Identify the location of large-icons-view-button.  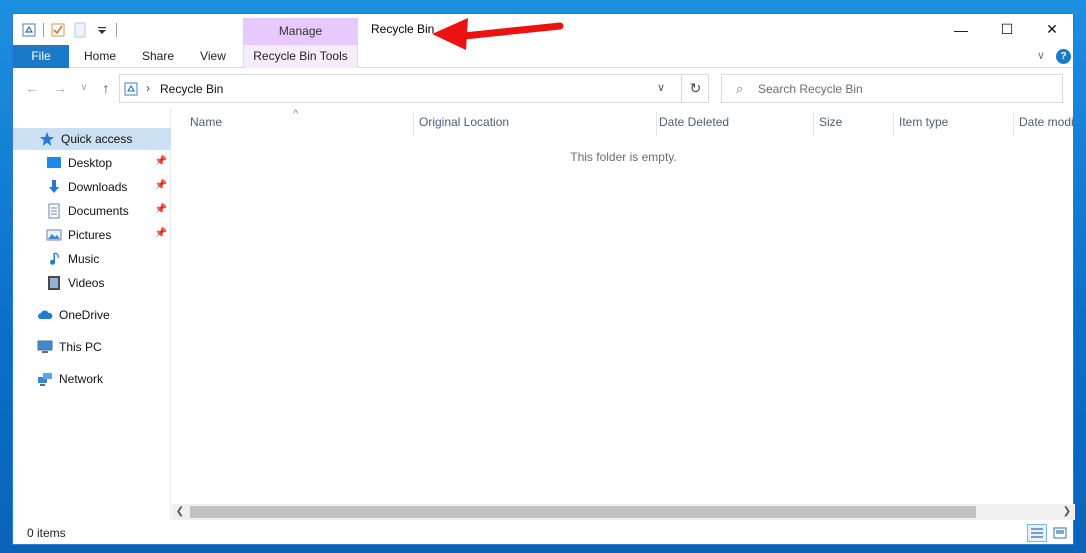
(1060, 533).